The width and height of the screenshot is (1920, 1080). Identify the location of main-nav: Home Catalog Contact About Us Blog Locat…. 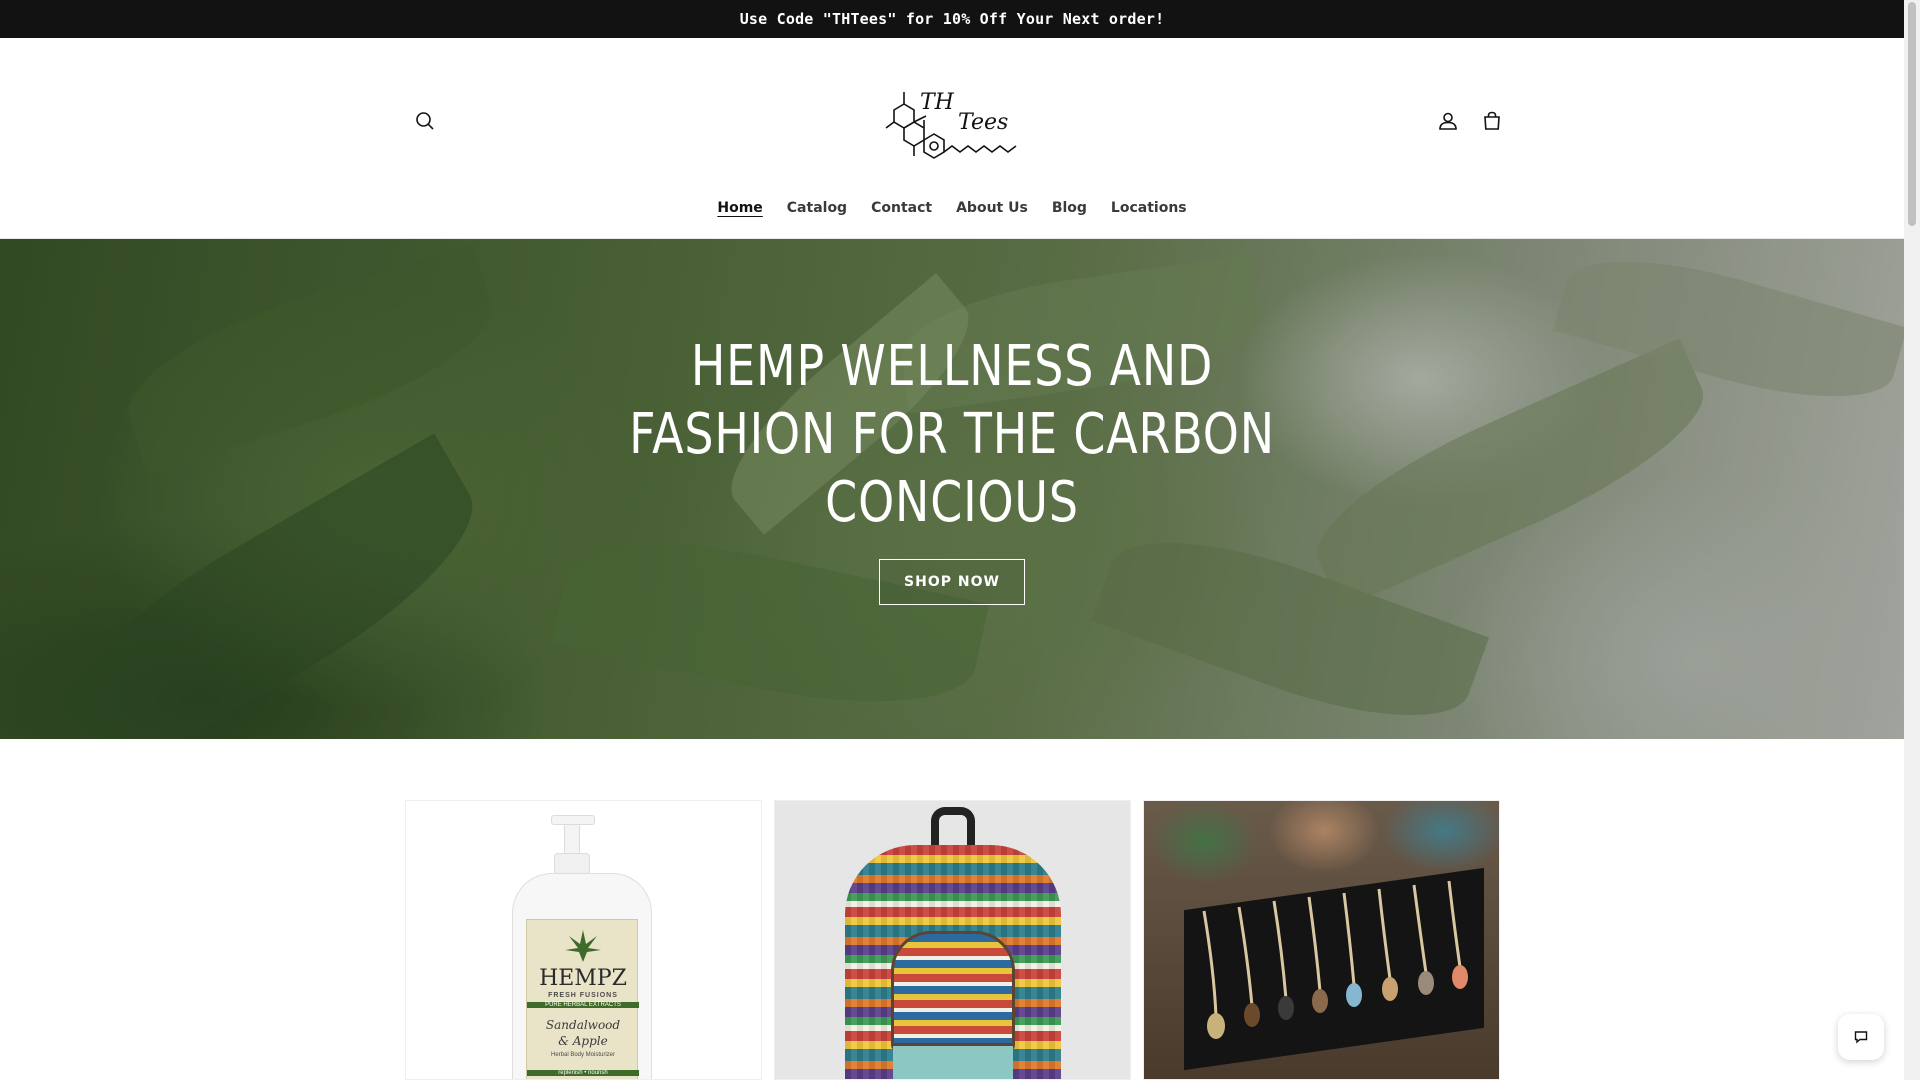
(952, 208).